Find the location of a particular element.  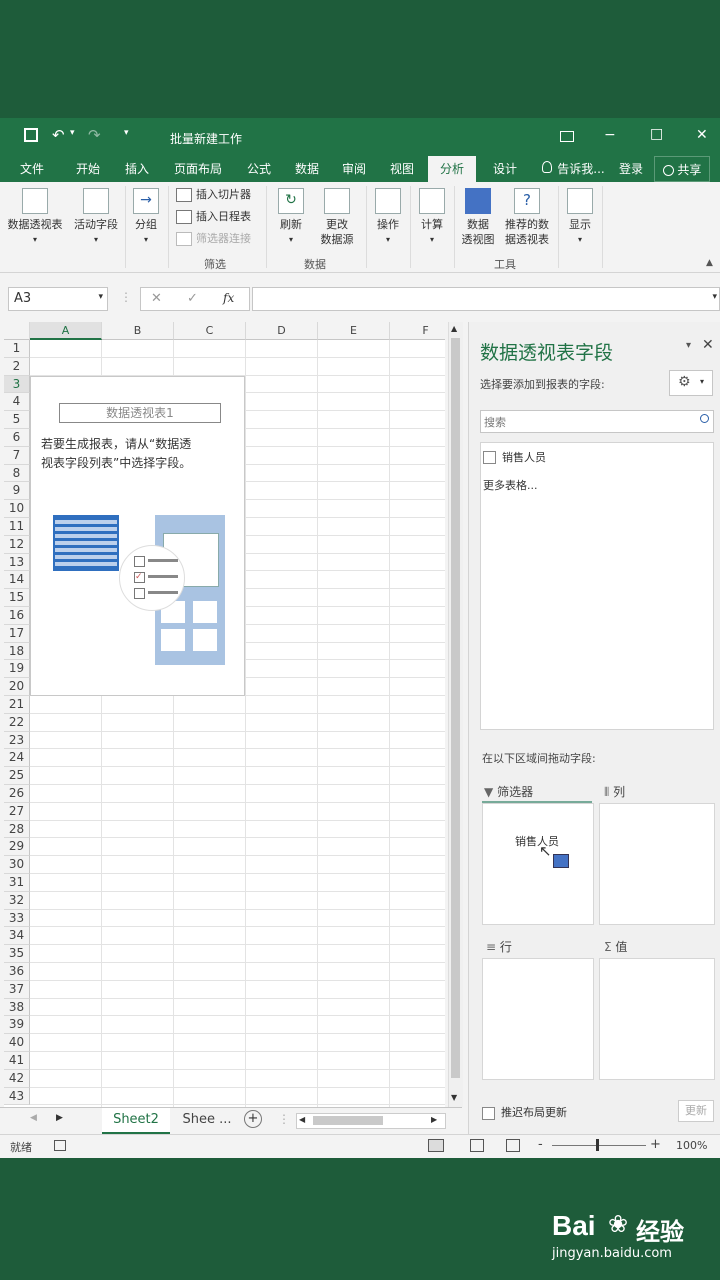

enter-entry-icon: ✓ is located at coordinates (192, 298).